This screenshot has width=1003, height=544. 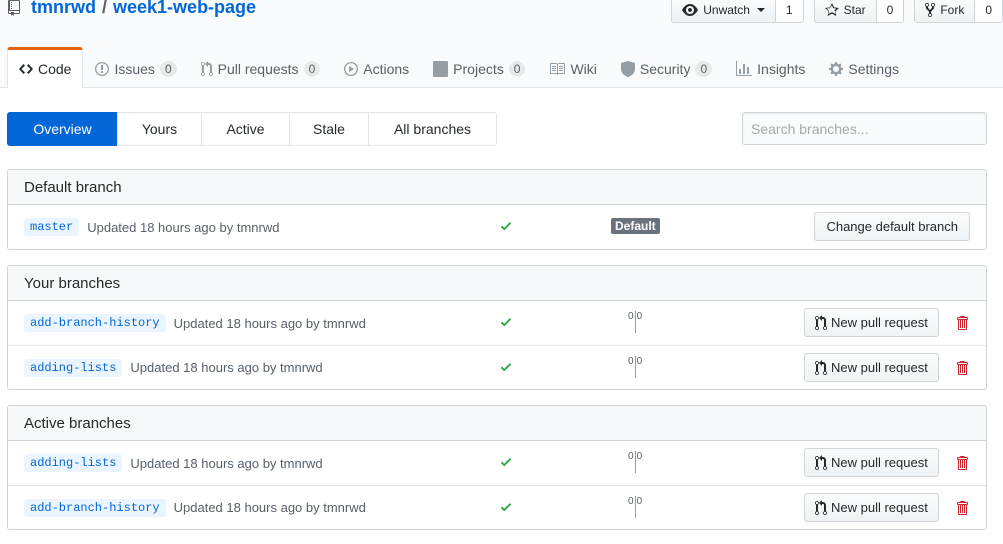 I want to click on tab-settings-label: Settings, so click(x=873, y=69).